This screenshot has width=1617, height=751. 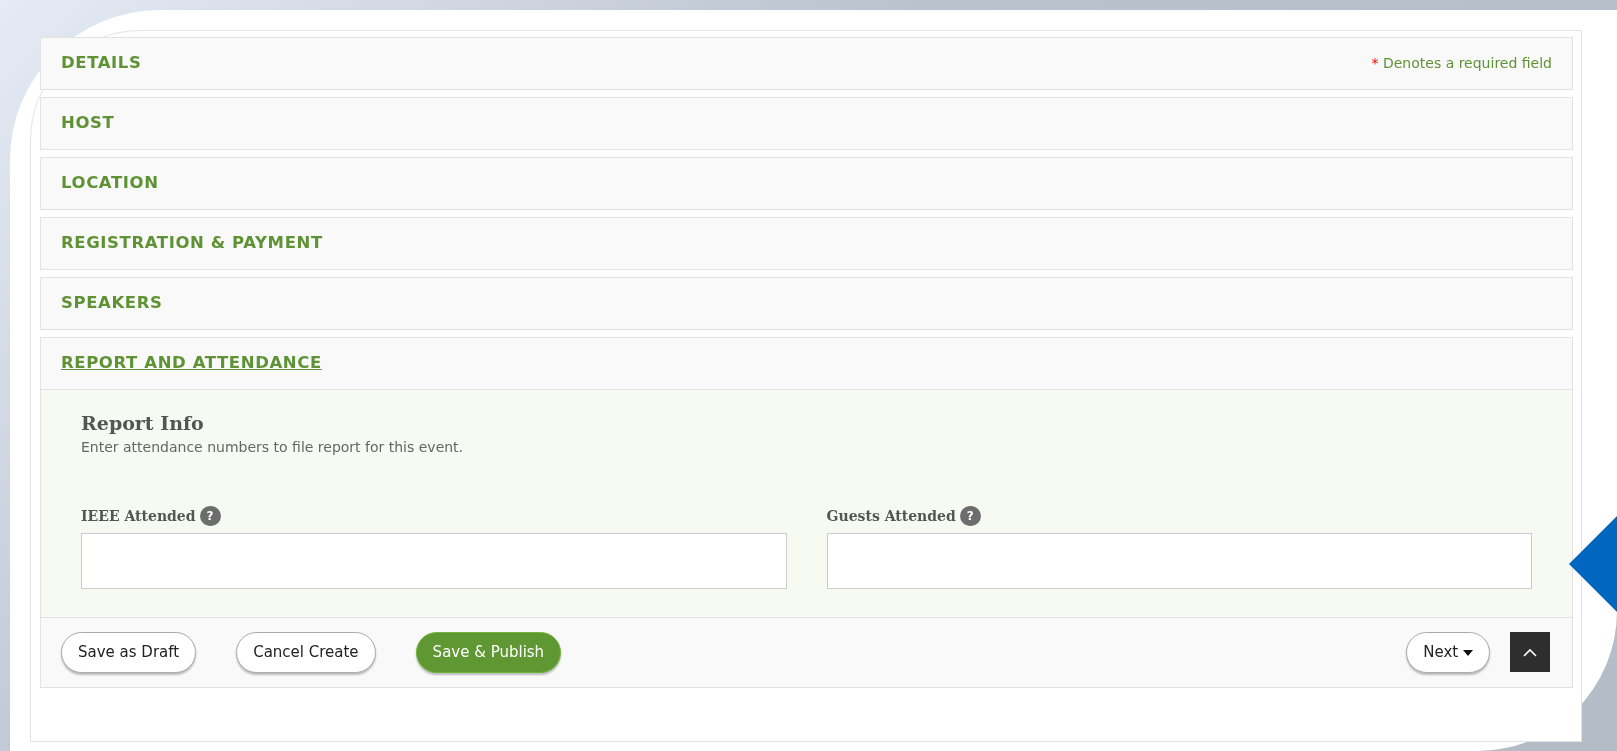 What do you see at coordinates (129, 652) in the screenshot?
I see `action-button: Save as Draft` at bounding box center [129, 652].